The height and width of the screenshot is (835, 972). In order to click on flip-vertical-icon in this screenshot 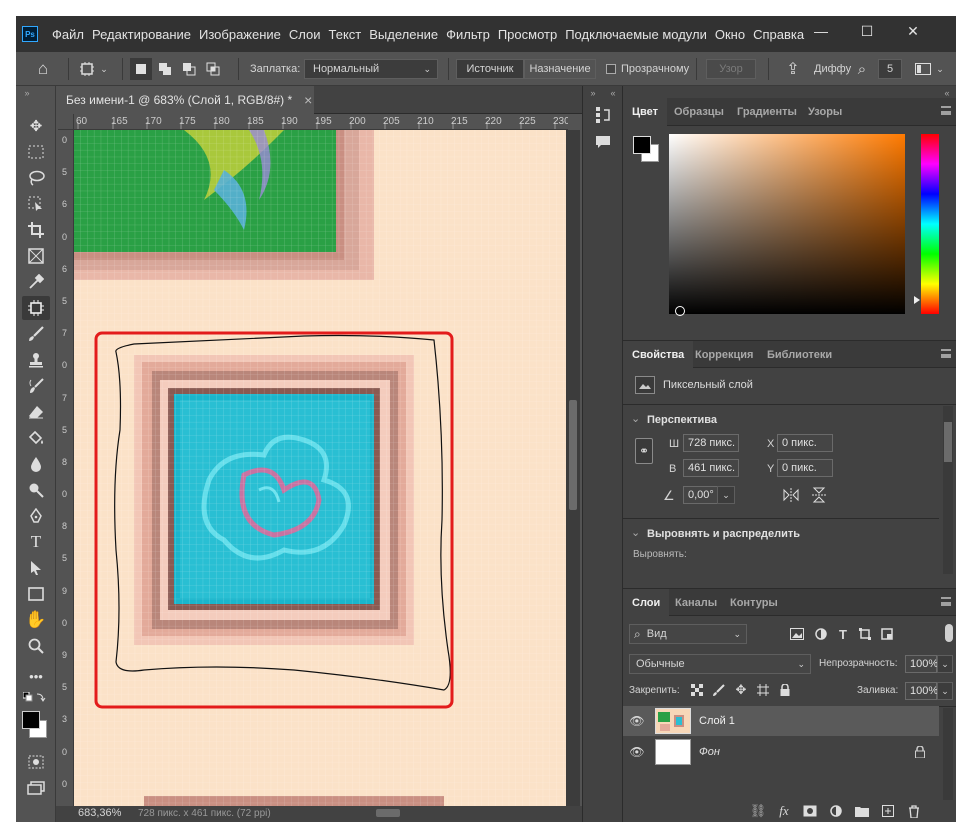, I will do `click(819, 495)`.